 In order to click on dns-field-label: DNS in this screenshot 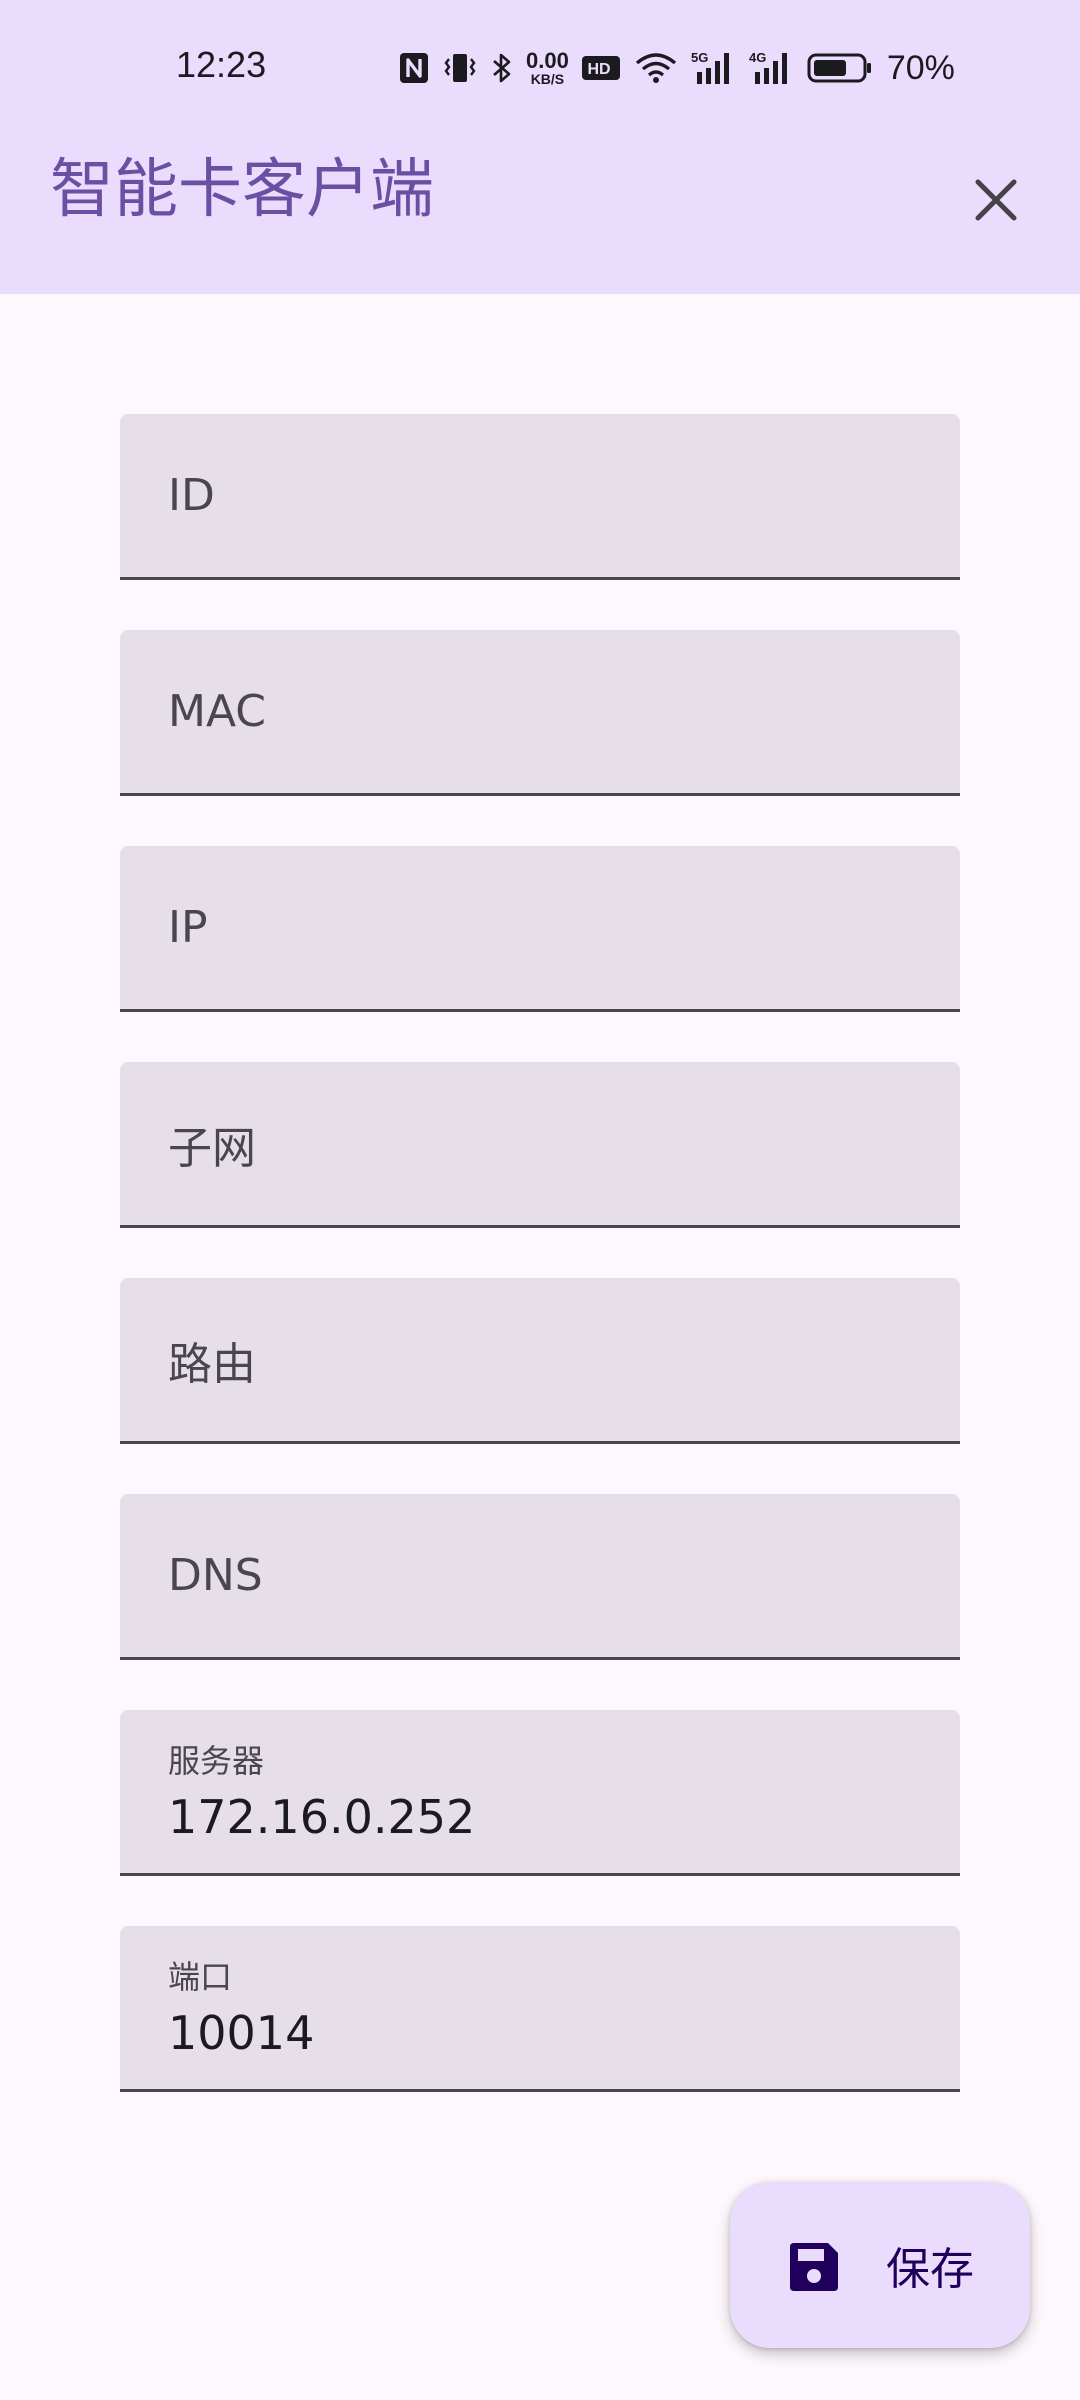, I will do `click(215, 1575)`.